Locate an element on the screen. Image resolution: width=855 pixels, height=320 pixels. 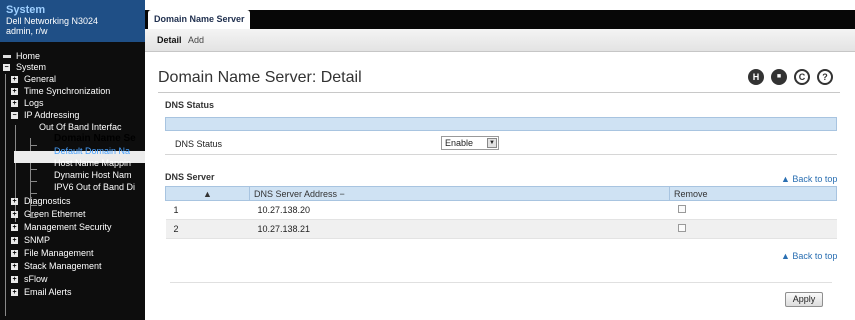
sidebar-item-default-domain: Default Domain Na is located at coordinates (92, 151).